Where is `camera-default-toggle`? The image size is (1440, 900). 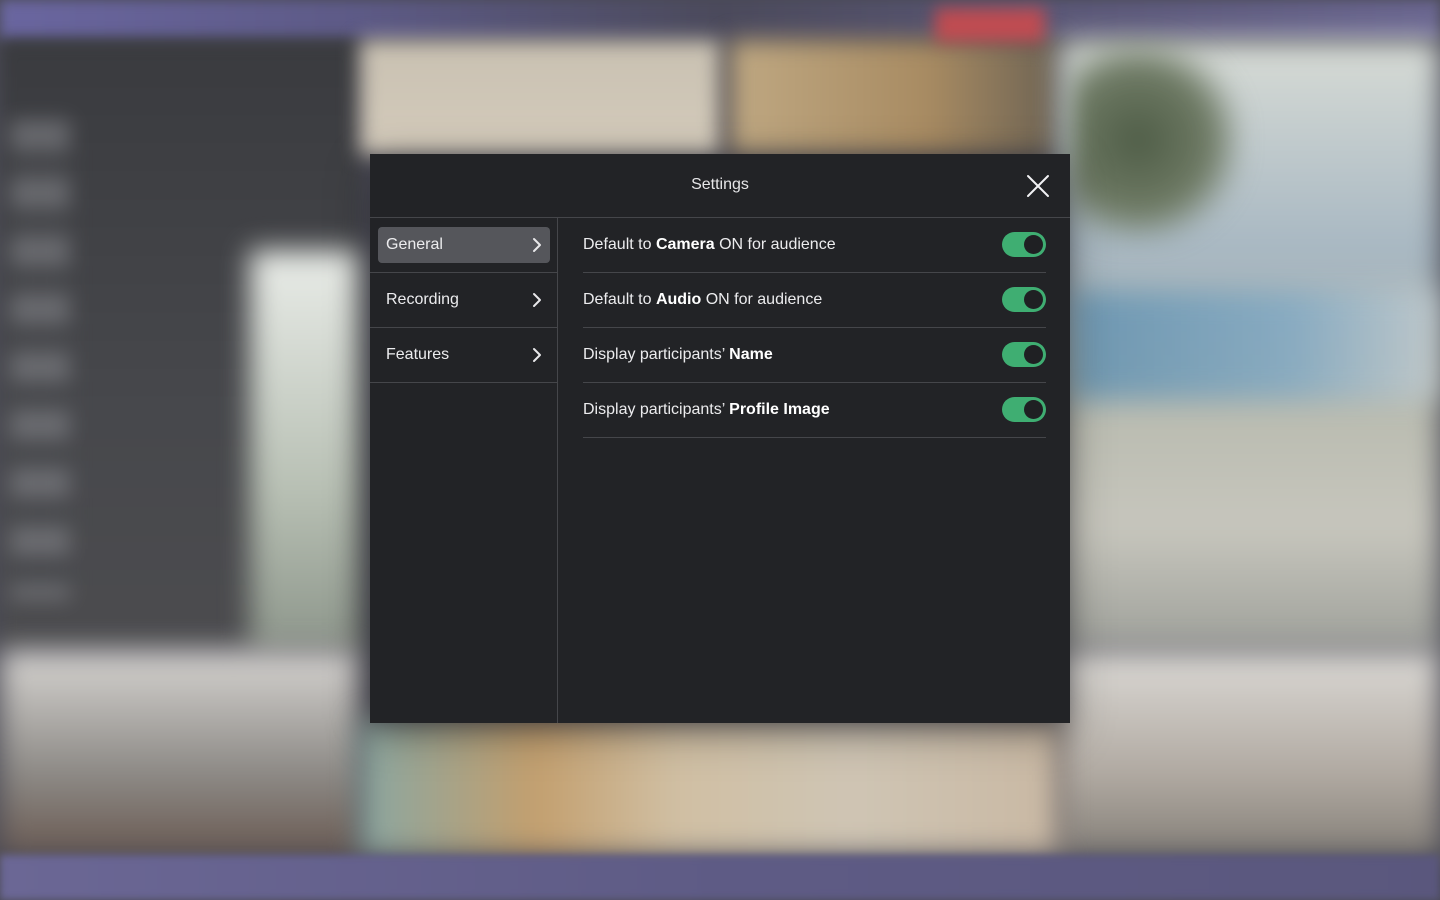 camera-default-toggle is located at coordinates (1024, 244).